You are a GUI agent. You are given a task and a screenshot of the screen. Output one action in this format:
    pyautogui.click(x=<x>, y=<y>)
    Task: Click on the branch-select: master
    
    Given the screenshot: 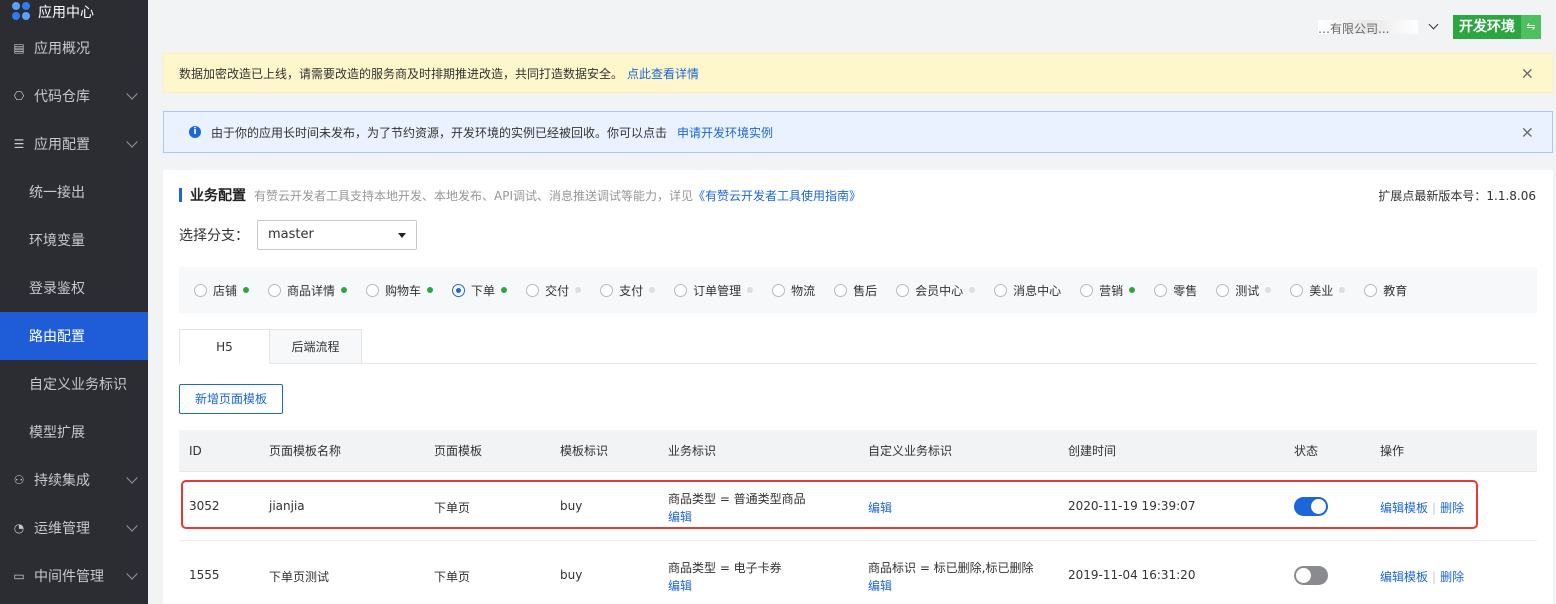 What is the action you would take?
    pyautogui.click(x=337, y=235)
    